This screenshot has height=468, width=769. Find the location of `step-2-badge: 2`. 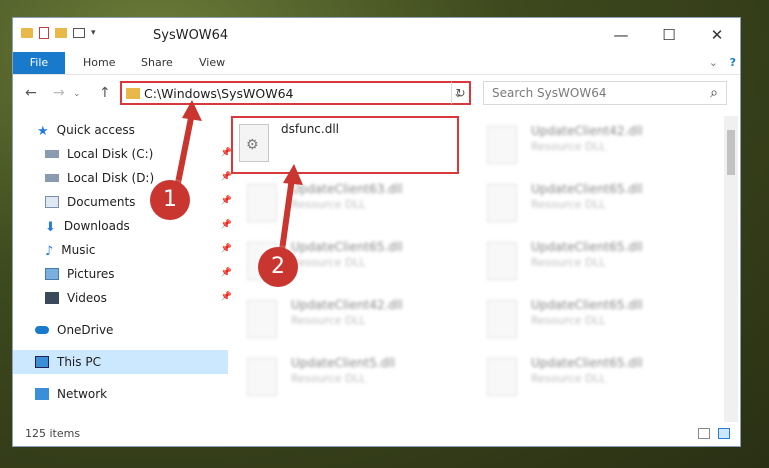

step-2-badge: 2 is located at coordinates (278, 267).